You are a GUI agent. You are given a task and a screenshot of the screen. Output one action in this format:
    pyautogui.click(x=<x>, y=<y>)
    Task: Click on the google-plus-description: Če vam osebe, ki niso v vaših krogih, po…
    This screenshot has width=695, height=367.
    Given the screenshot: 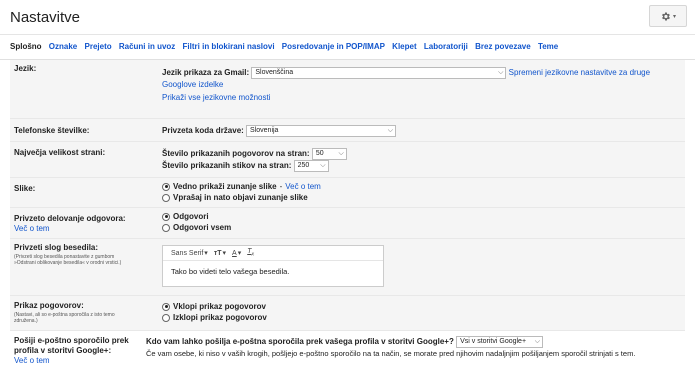 What is the action you would take?
    pyautogui.click(x=391, y=353)
    